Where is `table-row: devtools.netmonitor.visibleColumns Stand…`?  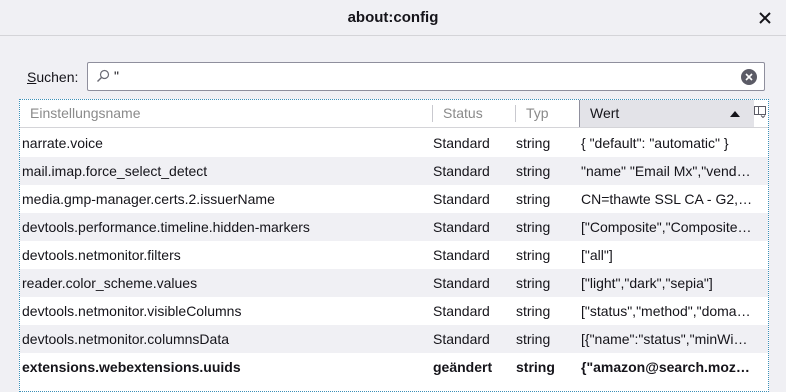
table-row: devtools.netmonitor.visibleColumns Stand… is located at coordinates (394, 311).